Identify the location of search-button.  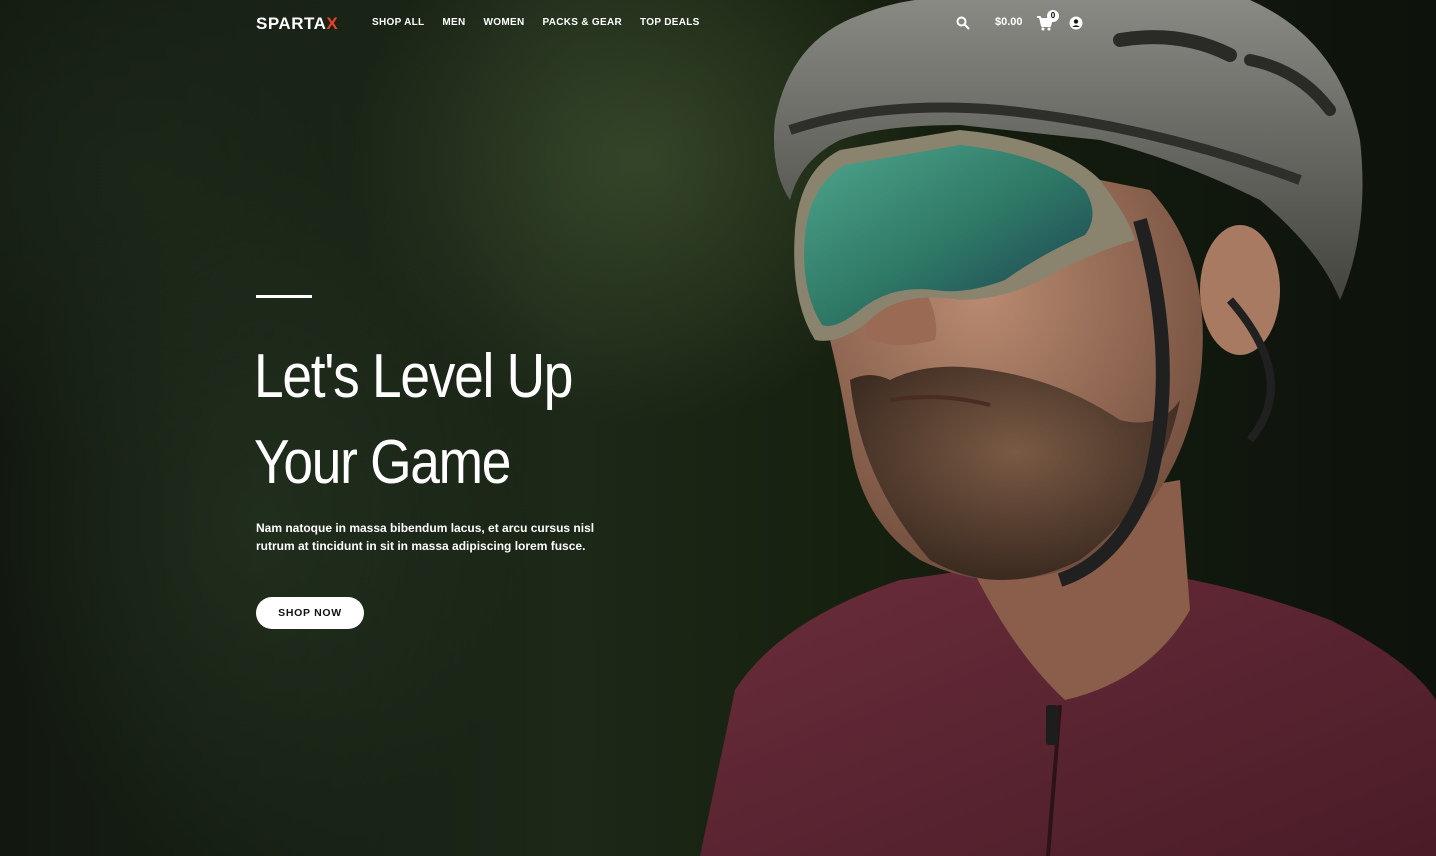
(963, 23).